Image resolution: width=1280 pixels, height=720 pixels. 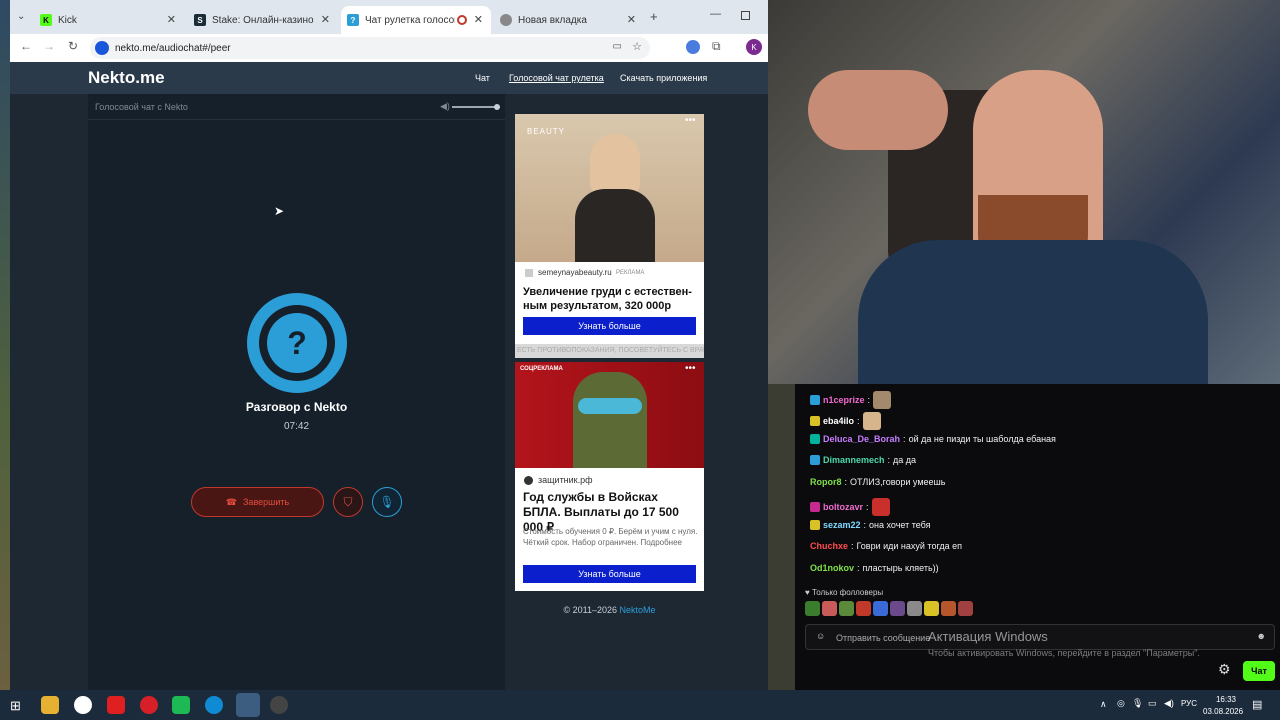 What do you see at coordinates (482, 78) in the screenshot?
I see `nav-chat: Чат` at bounding box center [482, 78].